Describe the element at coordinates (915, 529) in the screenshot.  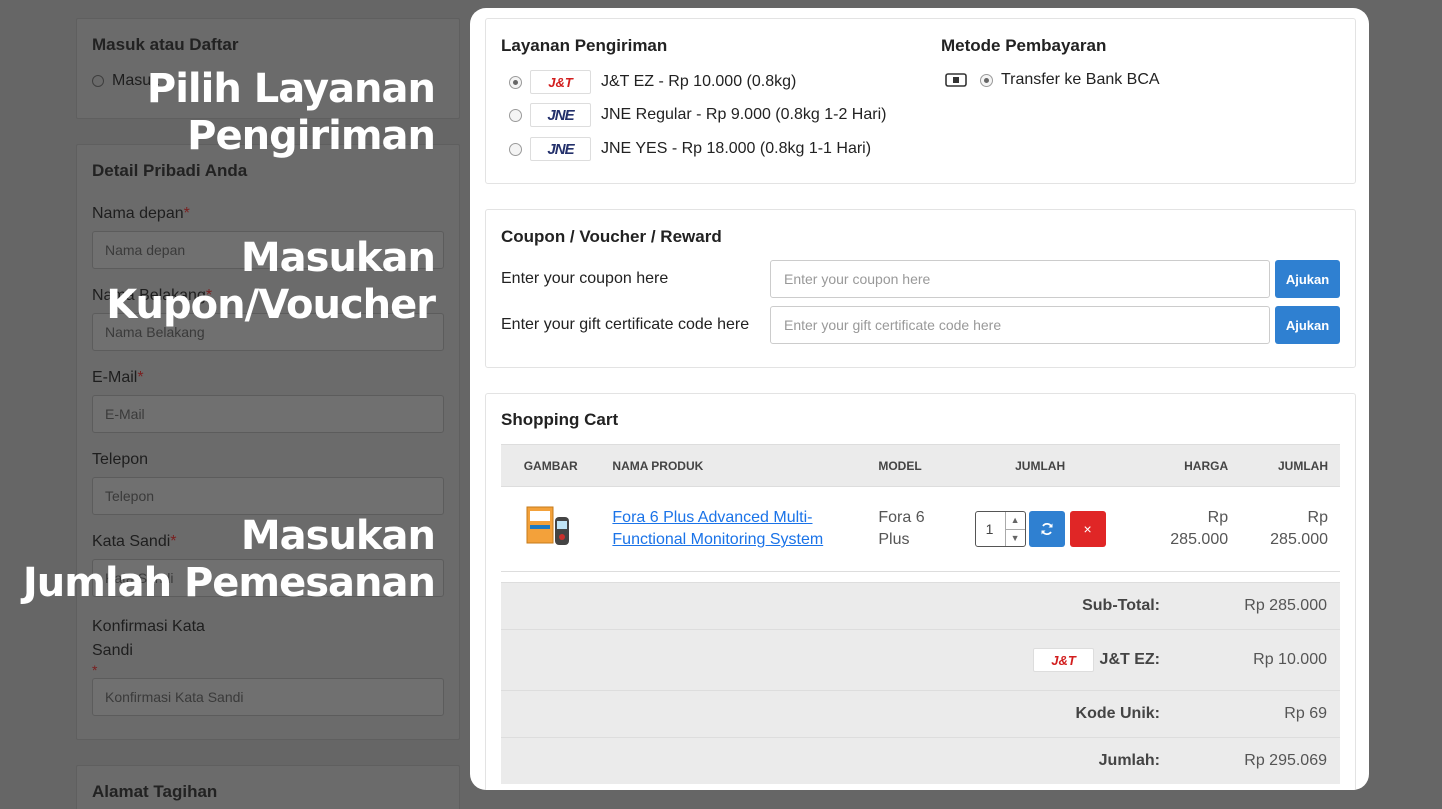
I see `product-model: Fora 6 Plus` at that location.